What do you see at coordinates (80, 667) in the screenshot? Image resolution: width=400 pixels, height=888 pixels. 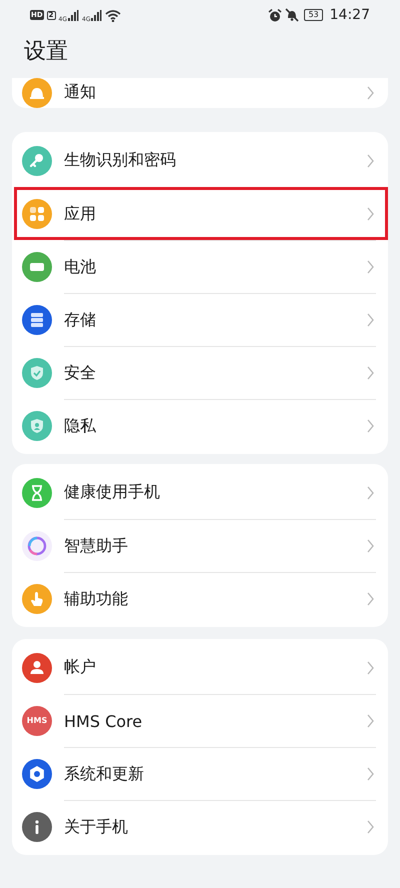 I see `item-label: 帐户` at bounding box center [80, 667].